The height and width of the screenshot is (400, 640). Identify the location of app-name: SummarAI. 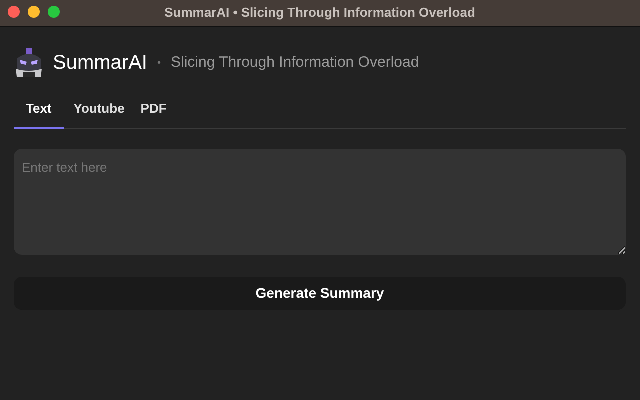
(100, 63).